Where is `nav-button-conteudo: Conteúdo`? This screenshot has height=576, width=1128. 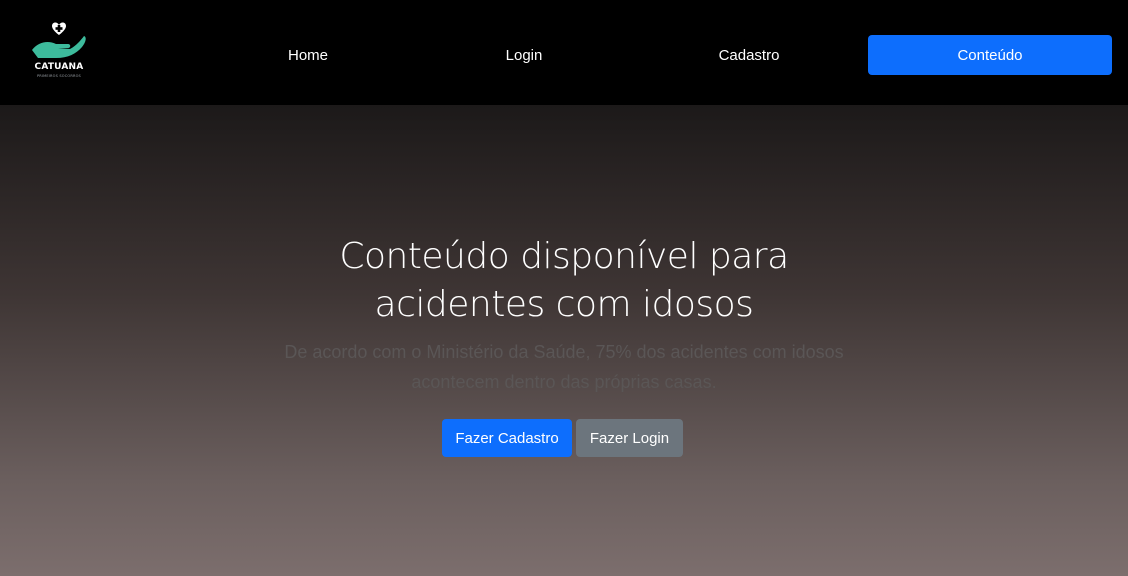
nav-button-conteudo: Conteúdo is located at coordinates (990, 55).